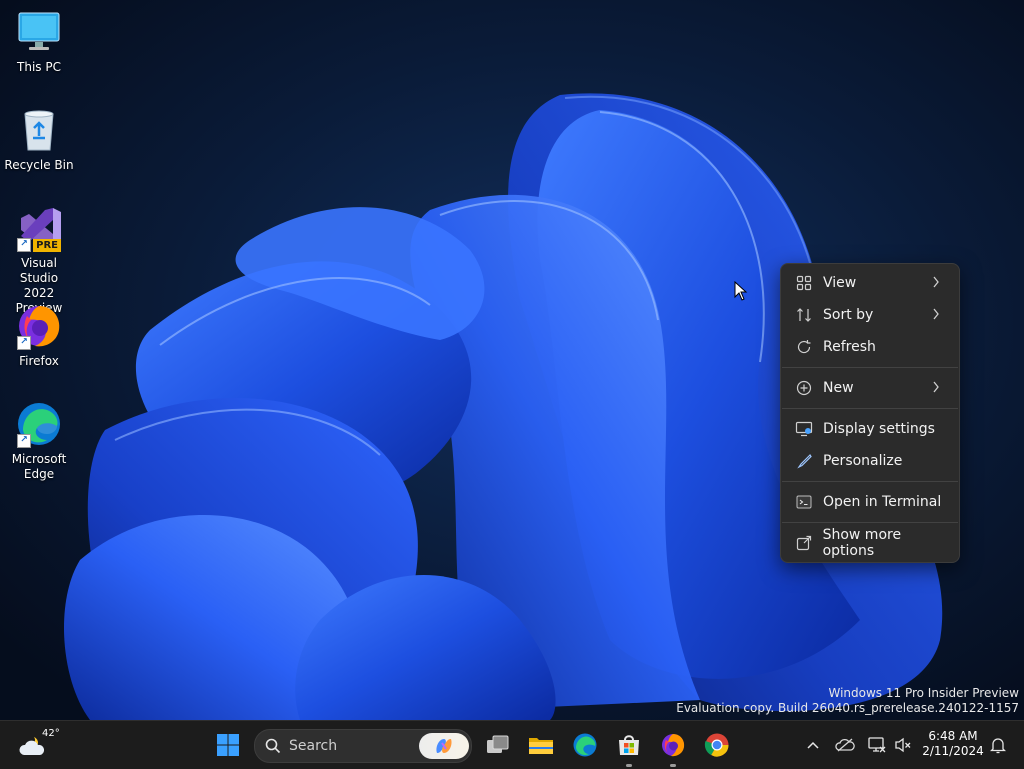 The image size is (1024, 769). What do you see at coordinates (47, 245) in the screenshot?
I see `preview-badge: PRE` at bounding box center [47, 245].